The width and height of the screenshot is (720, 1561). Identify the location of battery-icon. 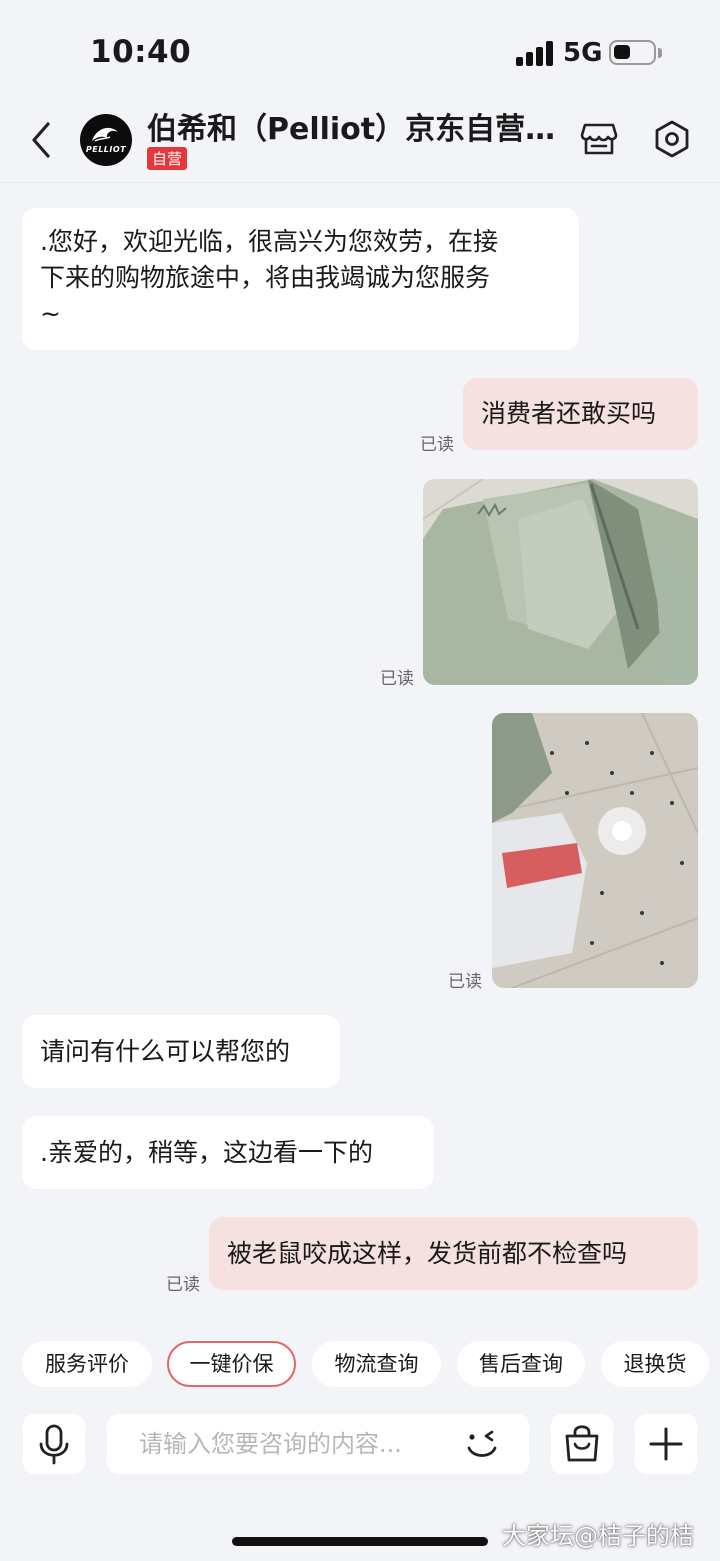
(632, 52).